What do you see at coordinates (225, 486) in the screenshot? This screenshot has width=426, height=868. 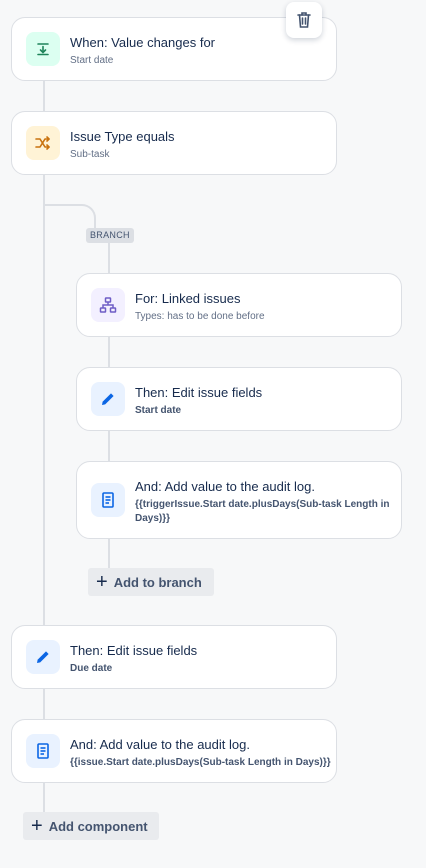 I see `branch-audit-title: And: Add value to the audit log.` at bounding box center [225, 486].